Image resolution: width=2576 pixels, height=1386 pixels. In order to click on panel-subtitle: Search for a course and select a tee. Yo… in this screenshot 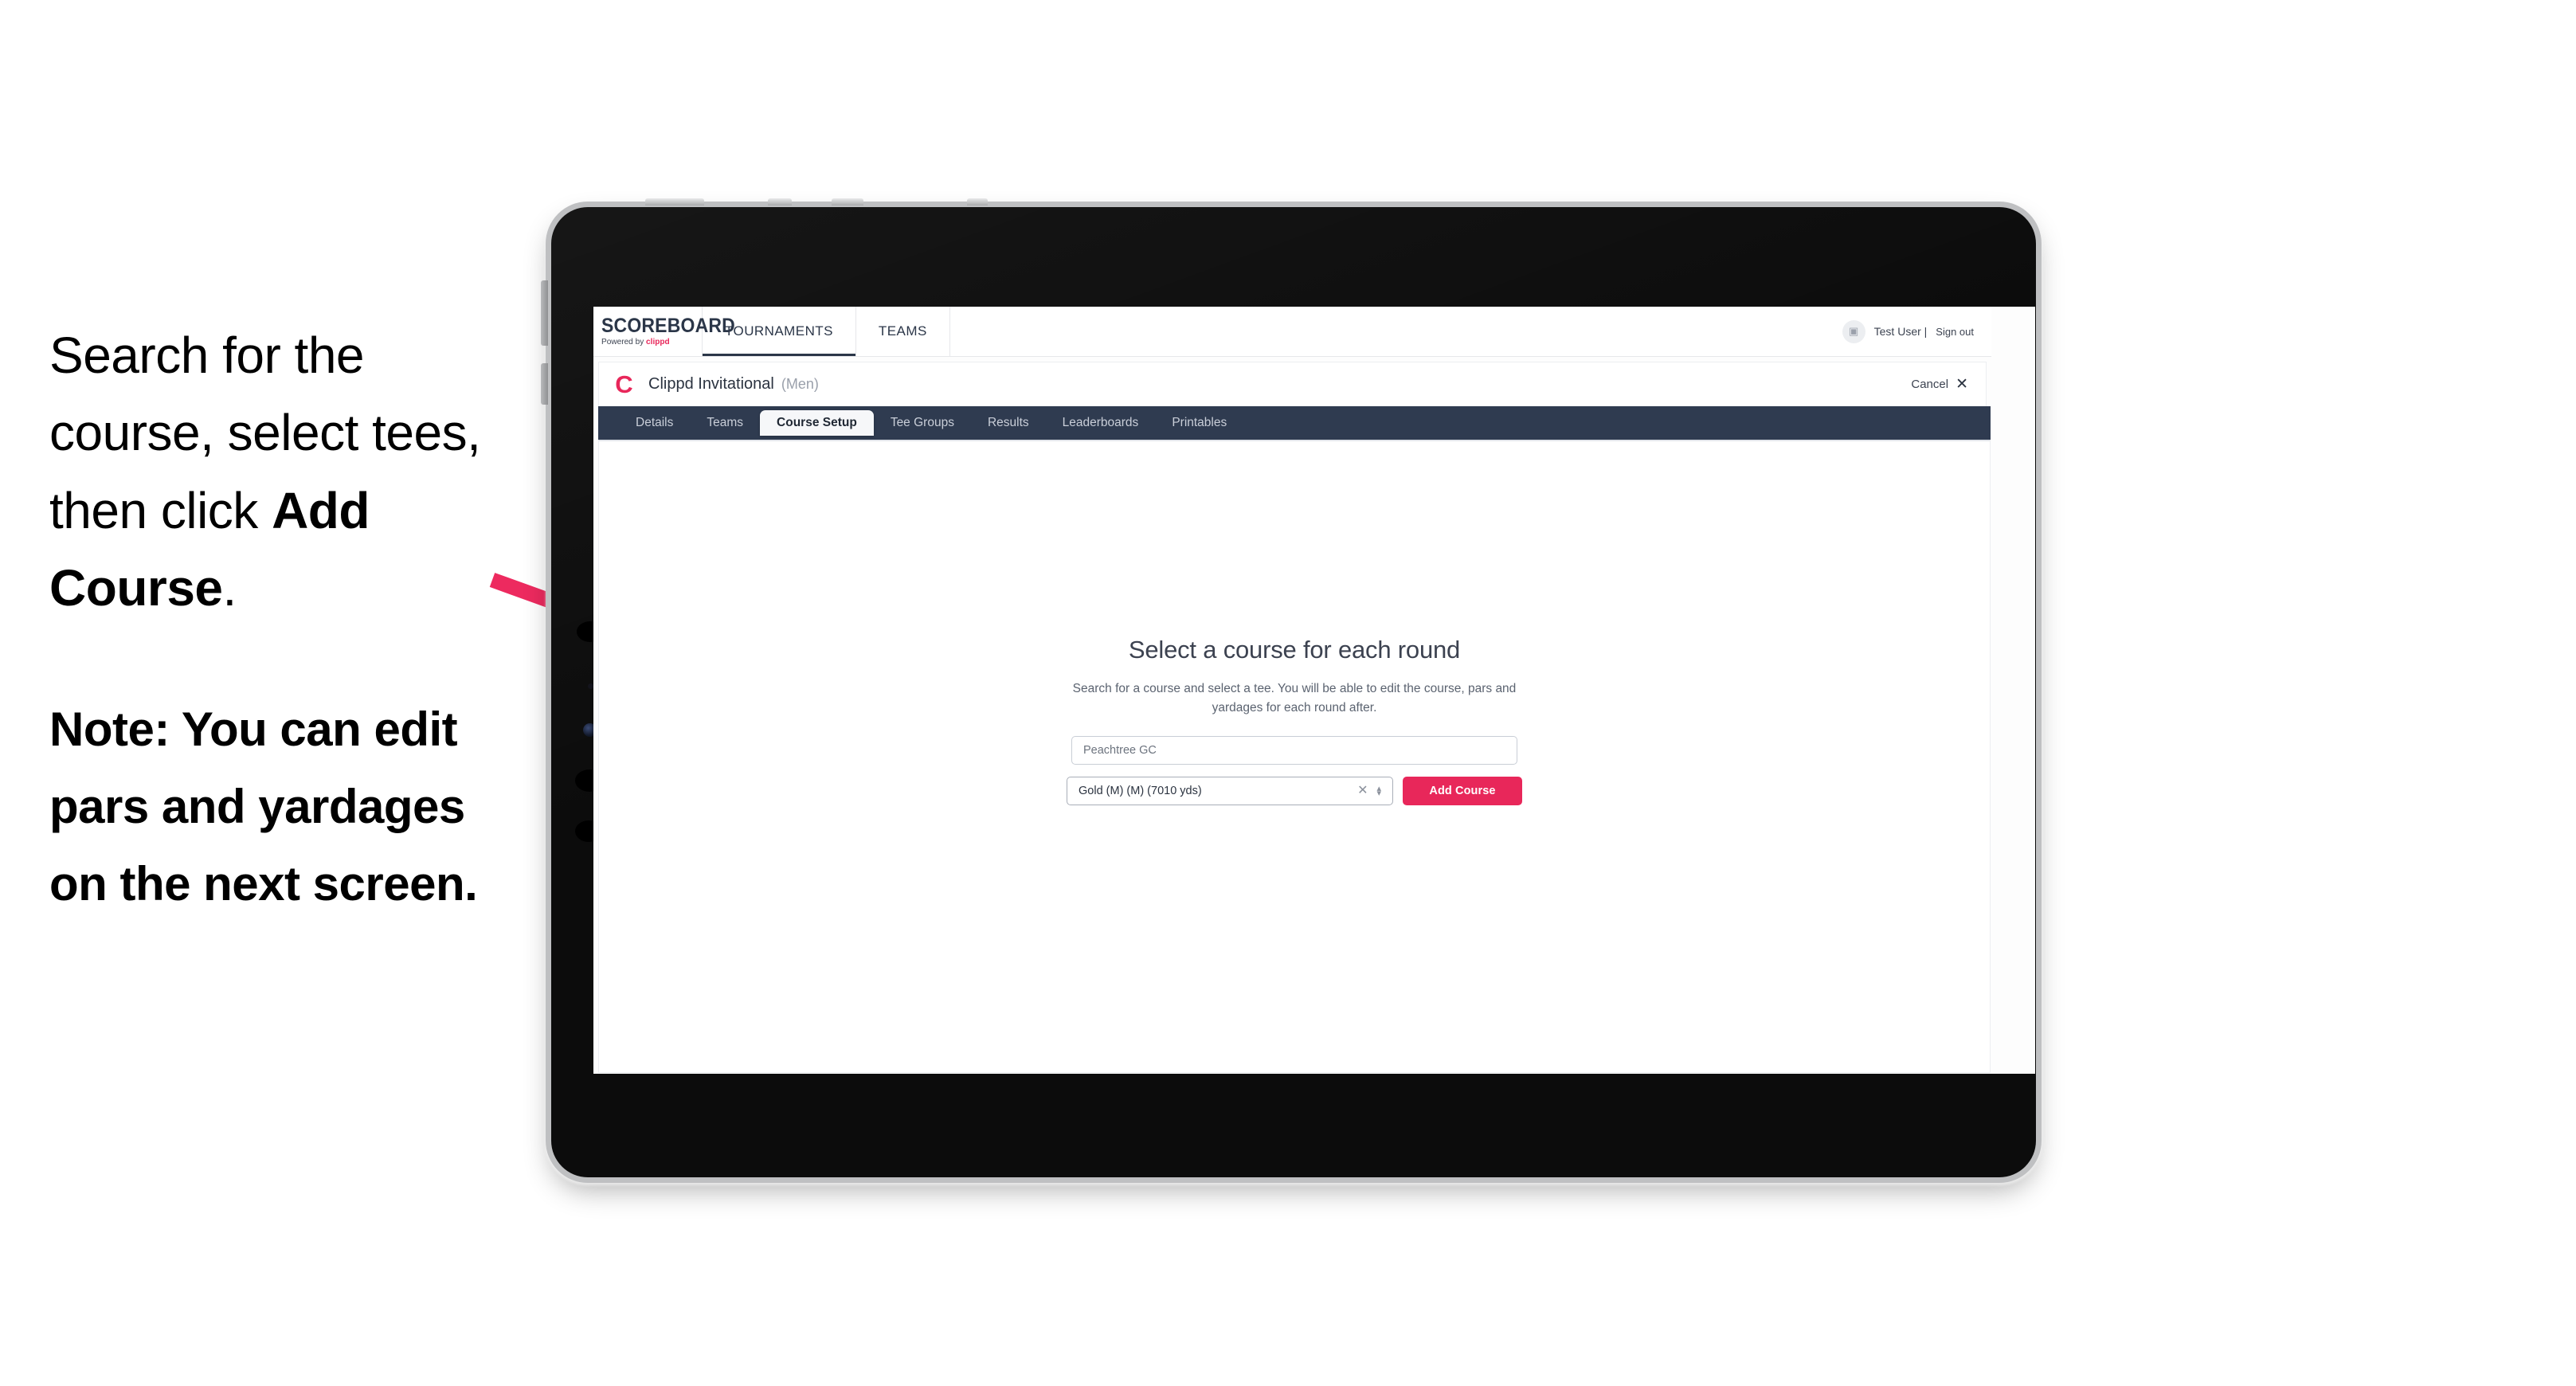, I will do `click(1294, 698)`.